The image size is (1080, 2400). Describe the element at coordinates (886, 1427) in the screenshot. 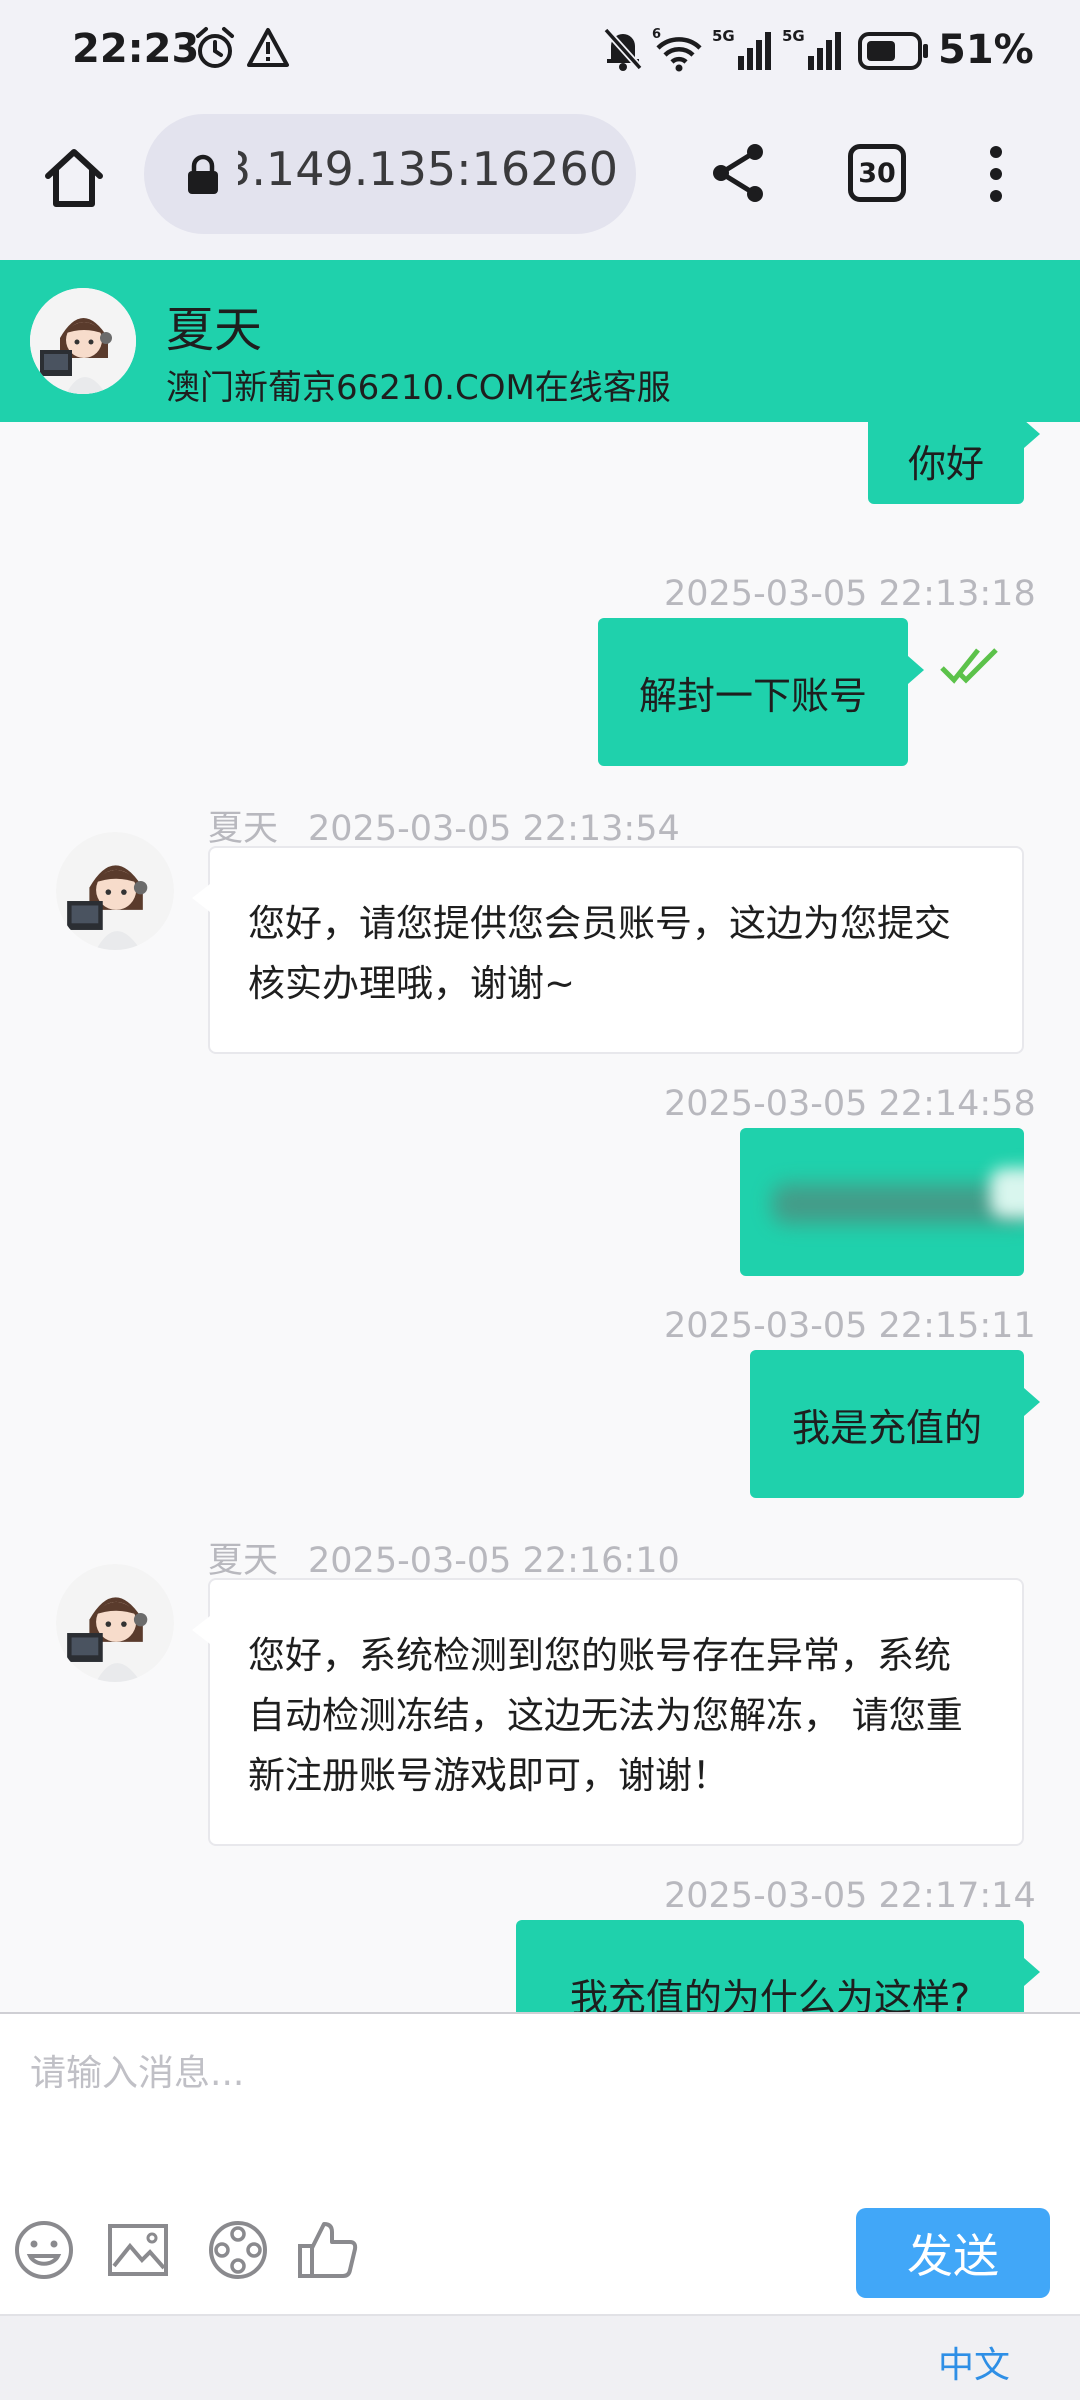

I see `message-text: 我是充值的` at that location.